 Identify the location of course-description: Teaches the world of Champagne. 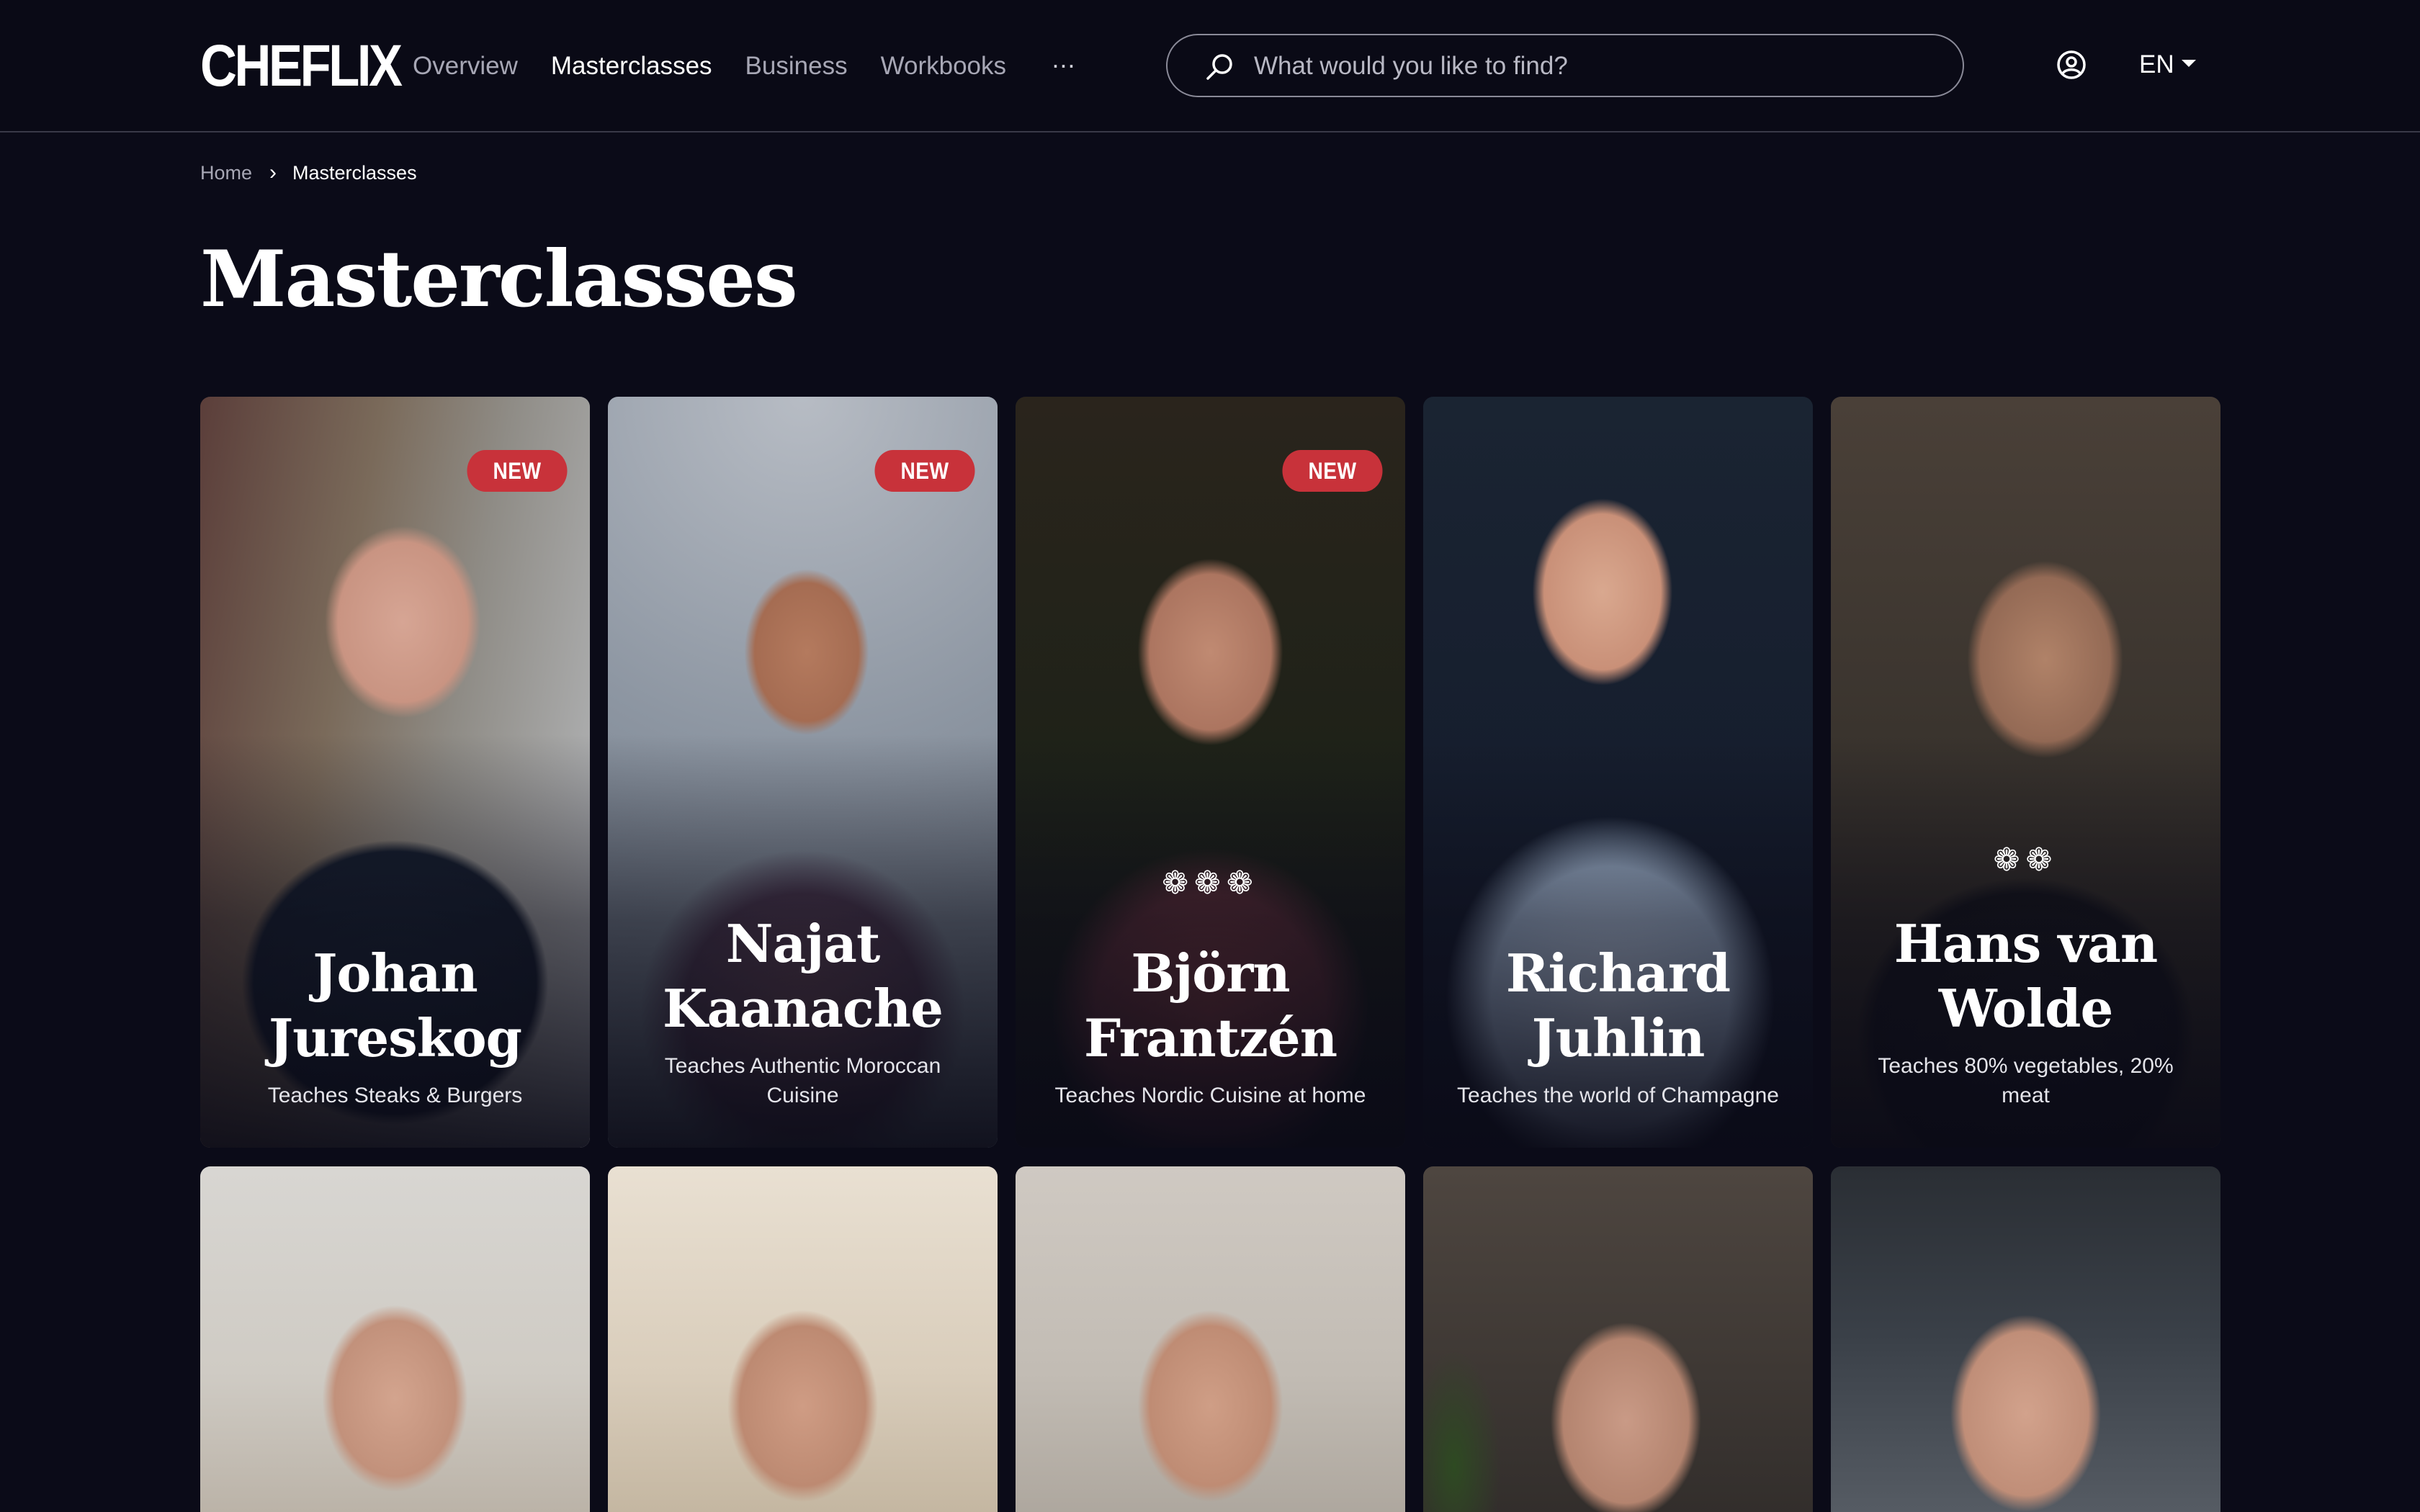
(1618, 1095).